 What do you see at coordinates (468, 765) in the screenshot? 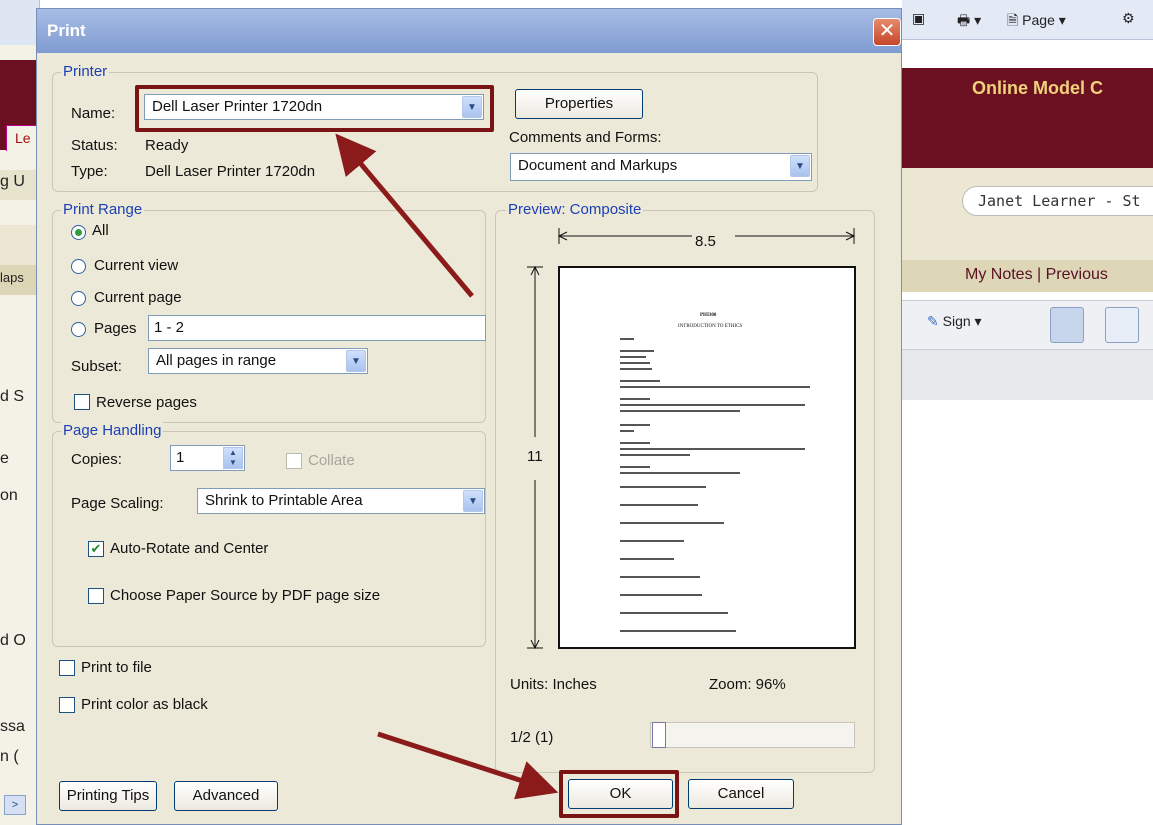
I see `annotation-arrow-to-ok` at bounding box center [468, 765].